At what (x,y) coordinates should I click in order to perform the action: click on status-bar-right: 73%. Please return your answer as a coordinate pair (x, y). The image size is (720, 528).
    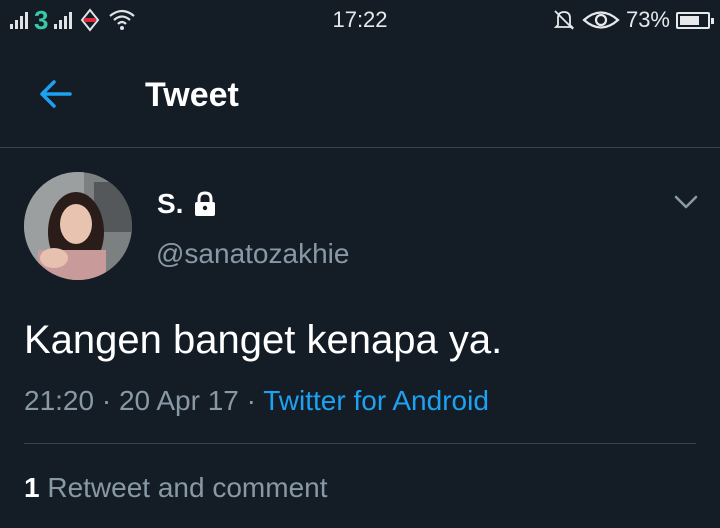
    Looking at the image, I should click on (633, 20).